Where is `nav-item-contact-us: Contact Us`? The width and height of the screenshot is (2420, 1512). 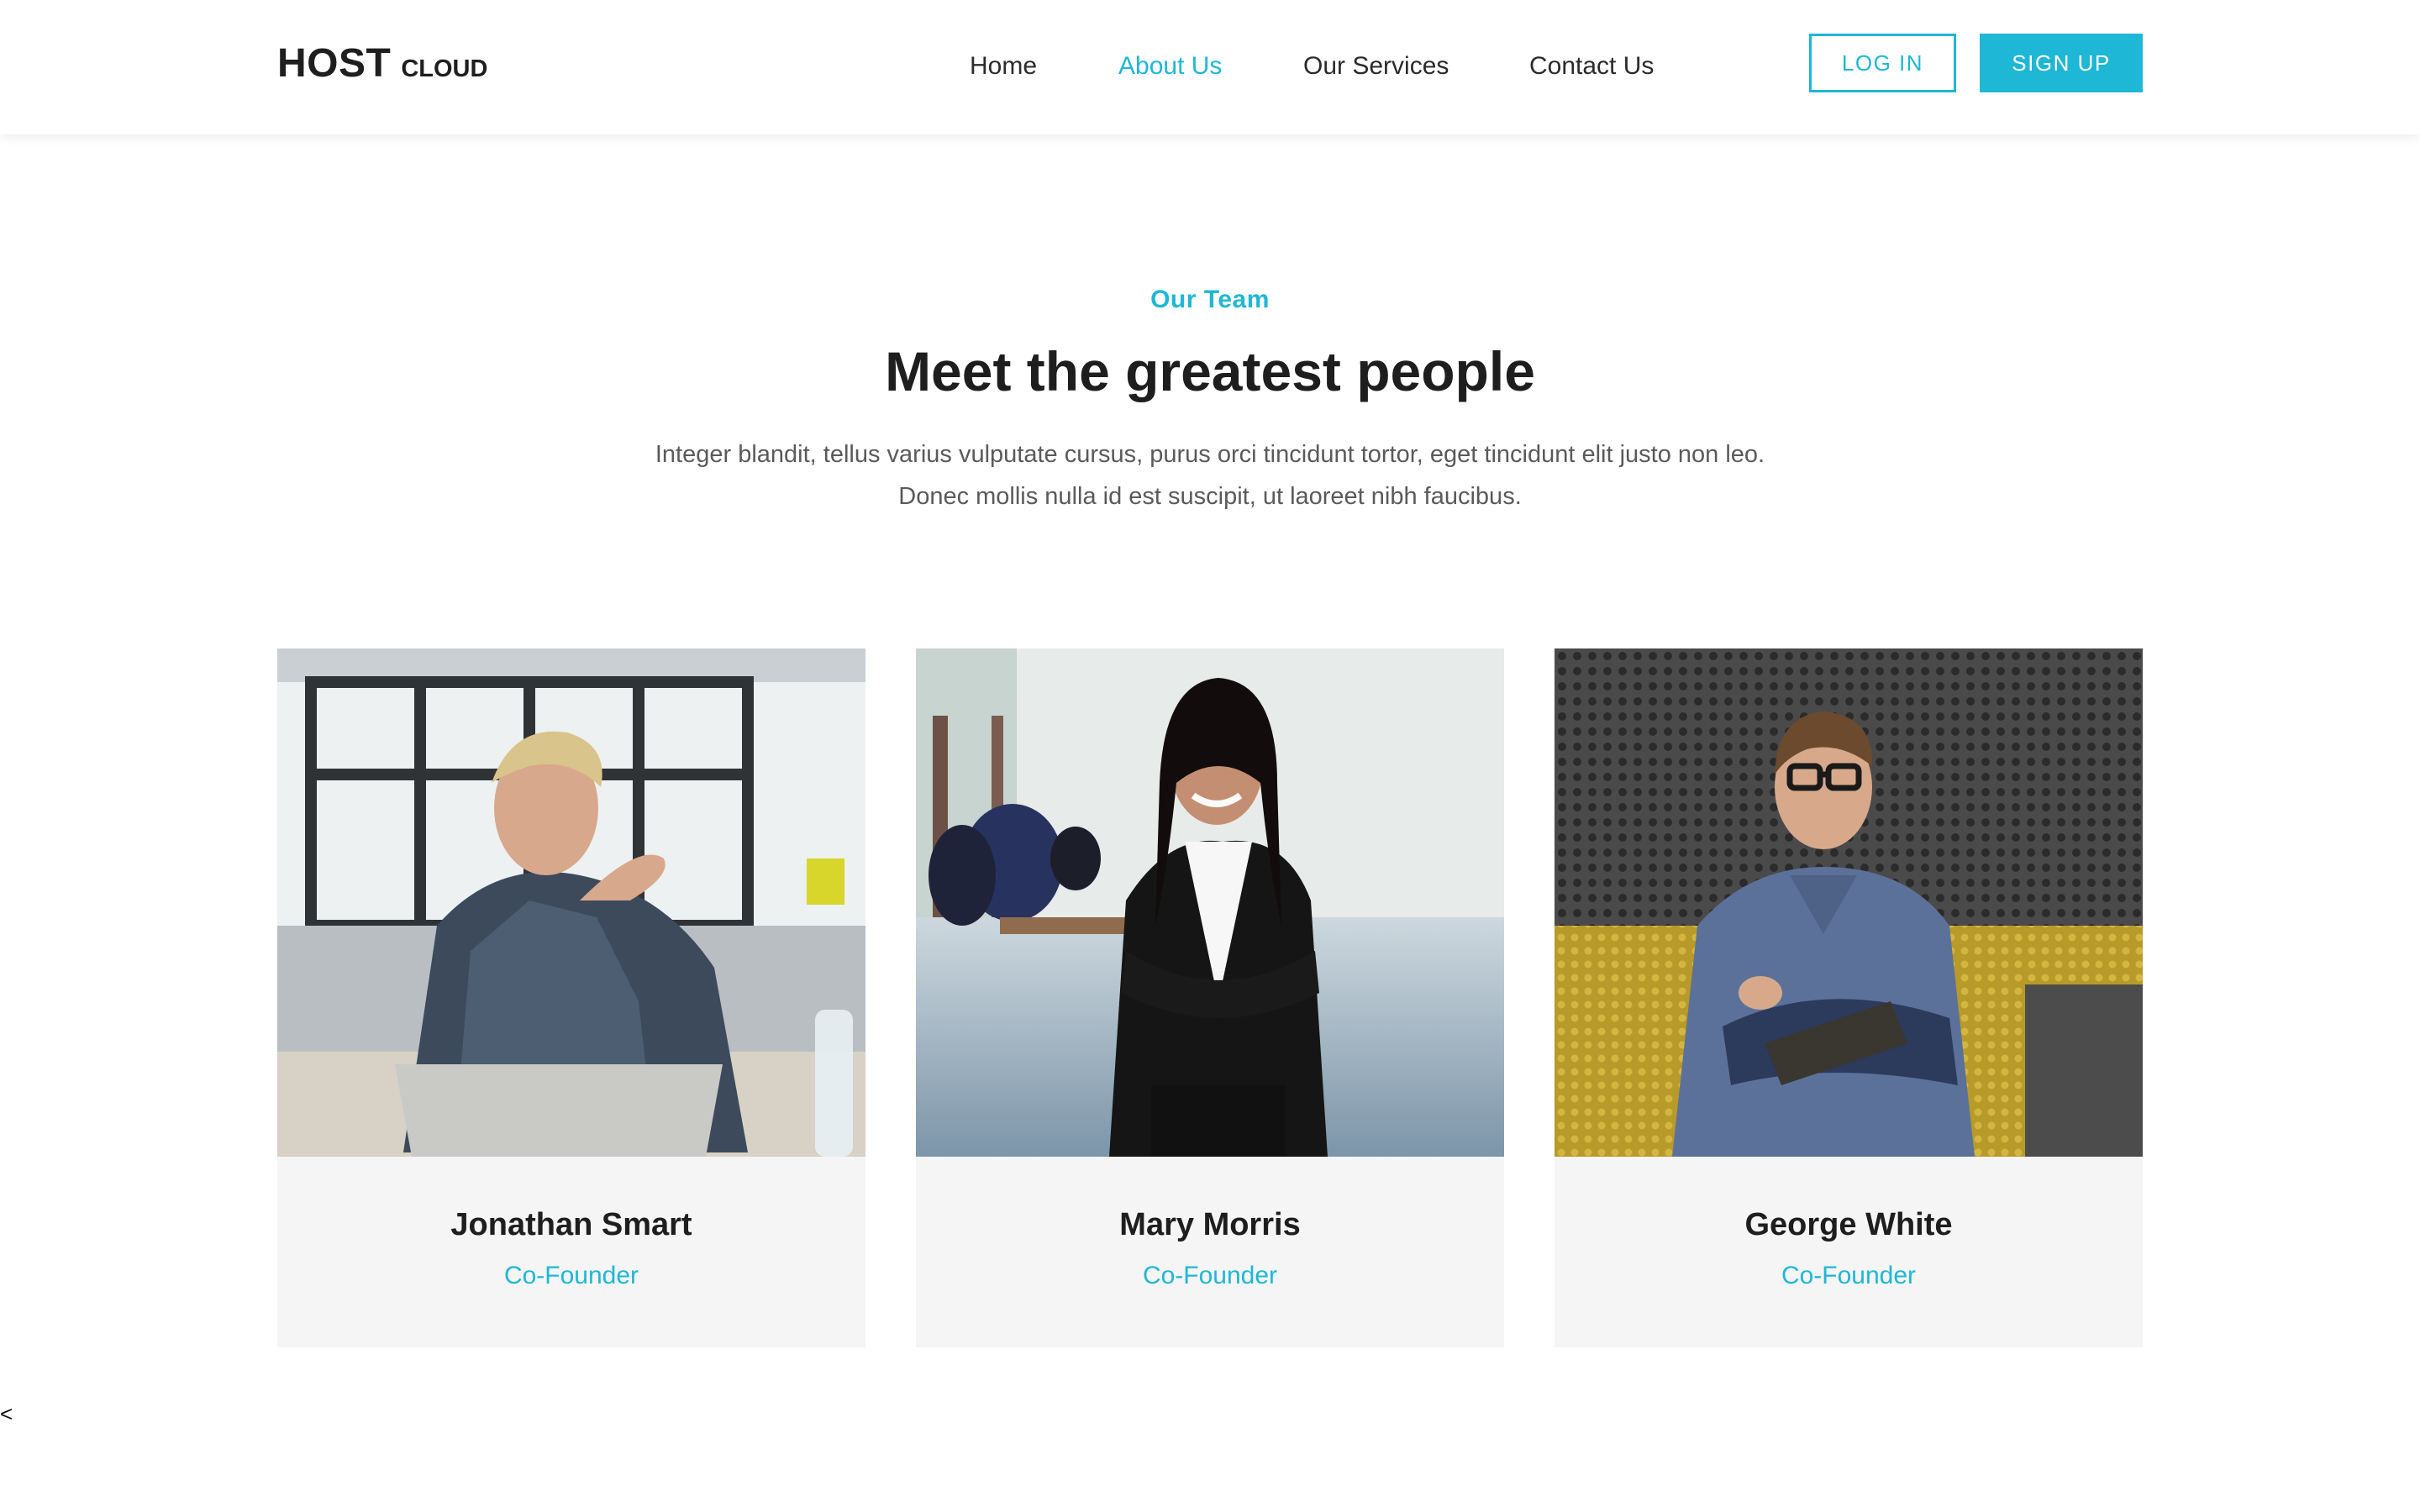
nav-item-contact-us: Contact Us is located at coordinates (1591, 66).